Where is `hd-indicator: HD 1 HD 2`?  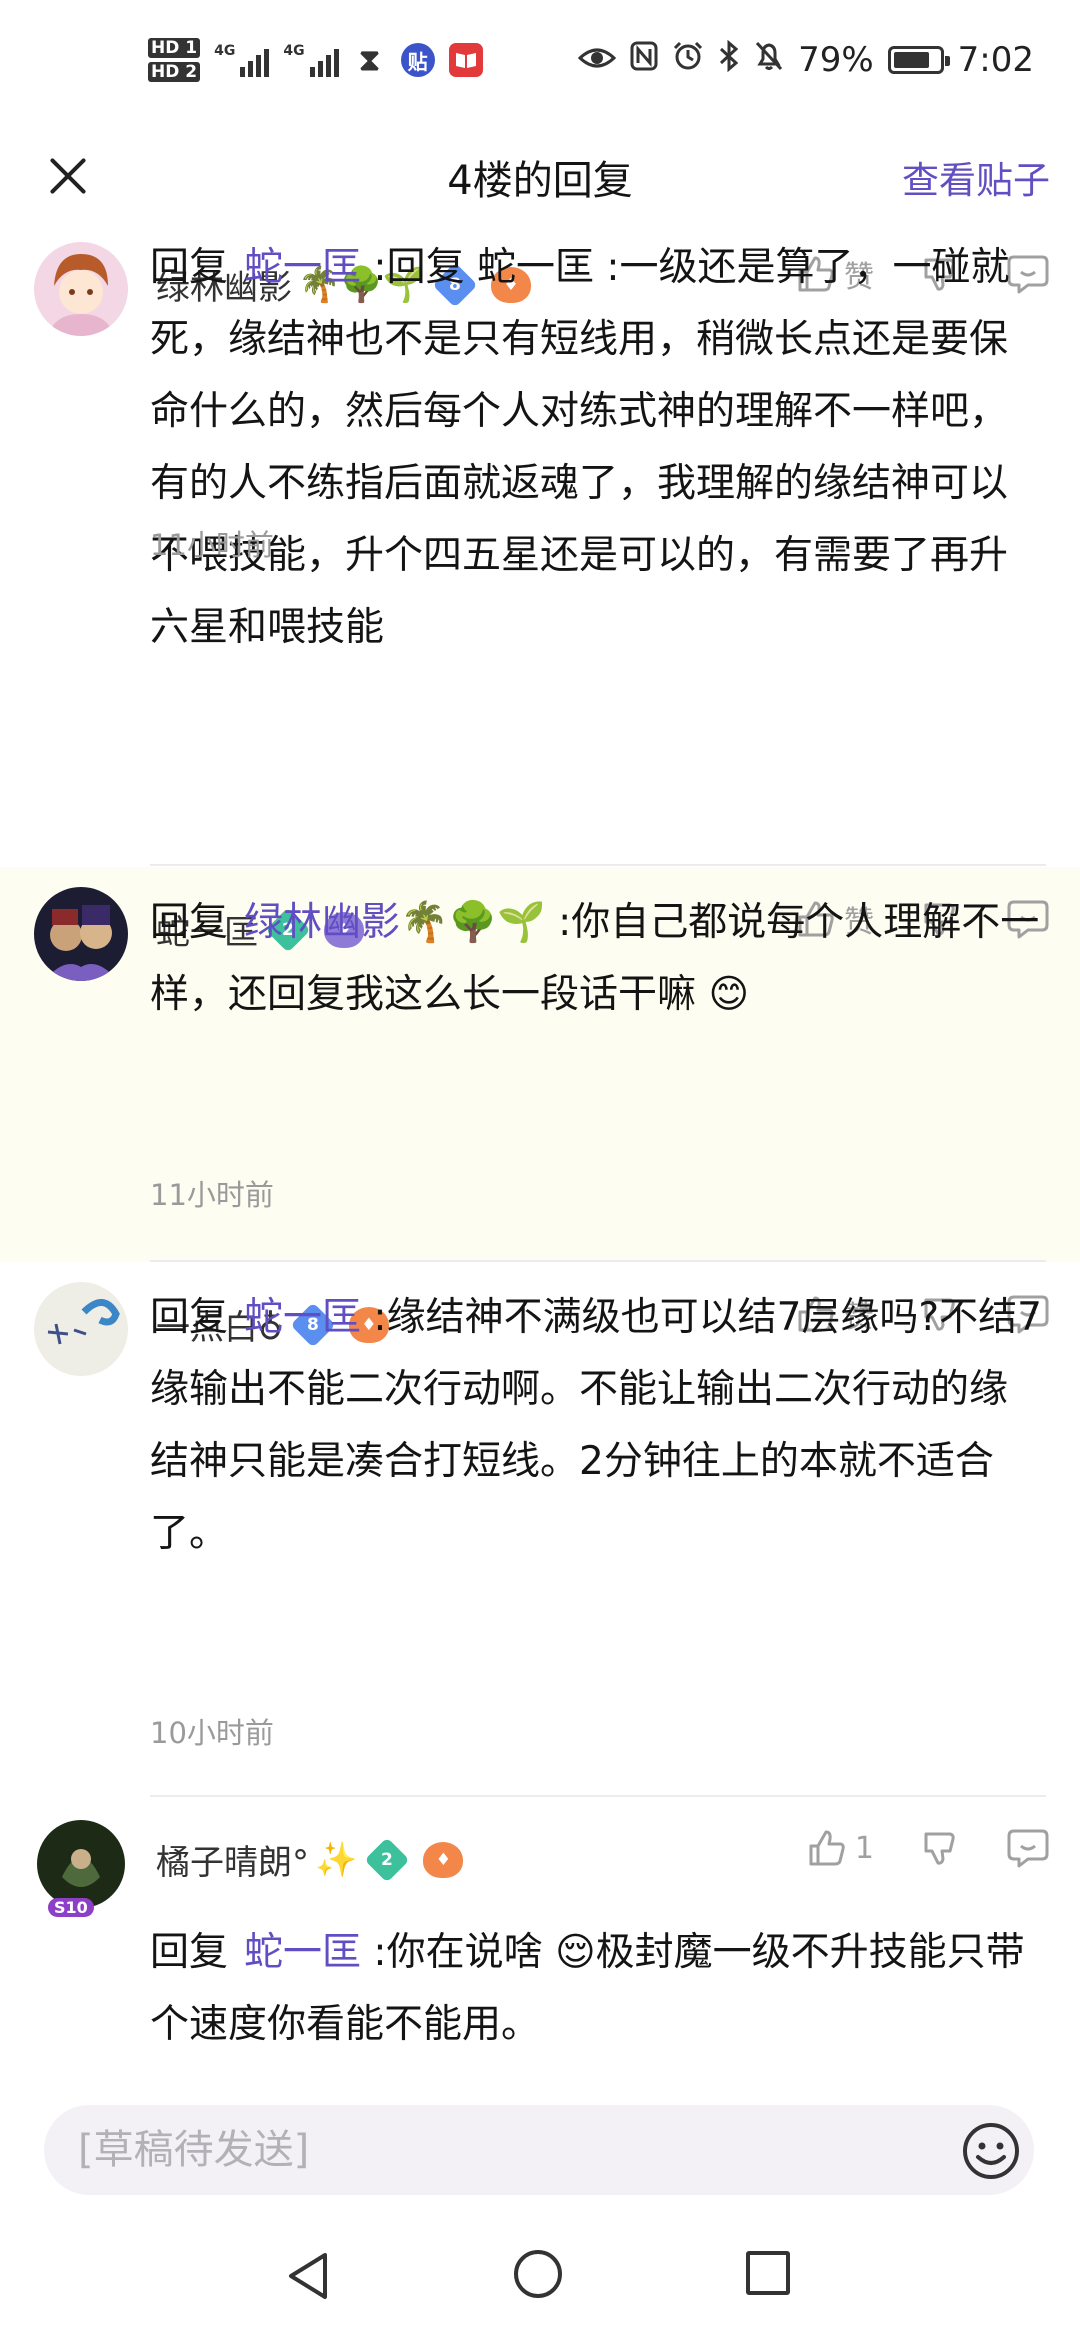 hd-indicator: HD 1 HD 2 is located at coordinates (174, 60).